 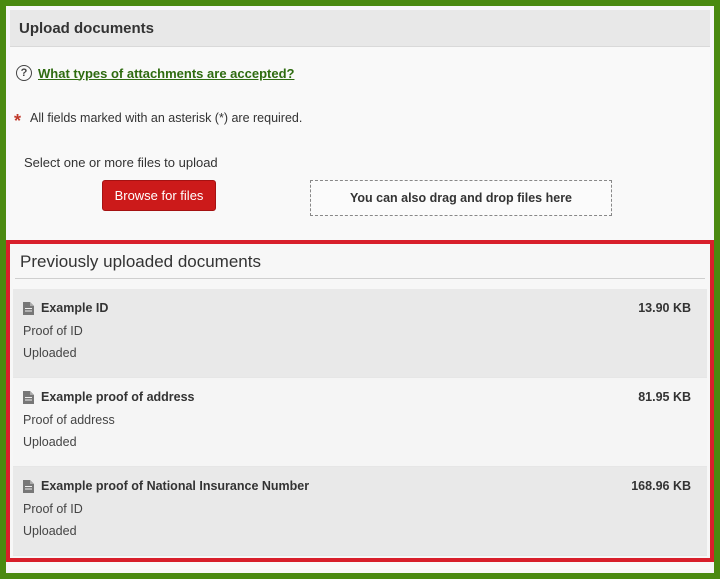 I want to click on document-type: Proof of address, so click(x=69, y=420).